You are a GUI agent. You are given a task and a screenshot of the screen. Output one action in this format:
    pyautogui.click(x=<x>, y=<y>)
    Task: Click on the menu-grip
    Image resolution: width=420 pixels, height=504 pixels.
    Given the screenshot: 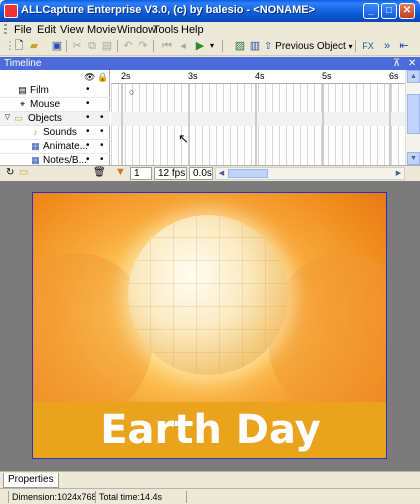 What is the action you would take?
    pyautogui.click(x=5, y=30)
    